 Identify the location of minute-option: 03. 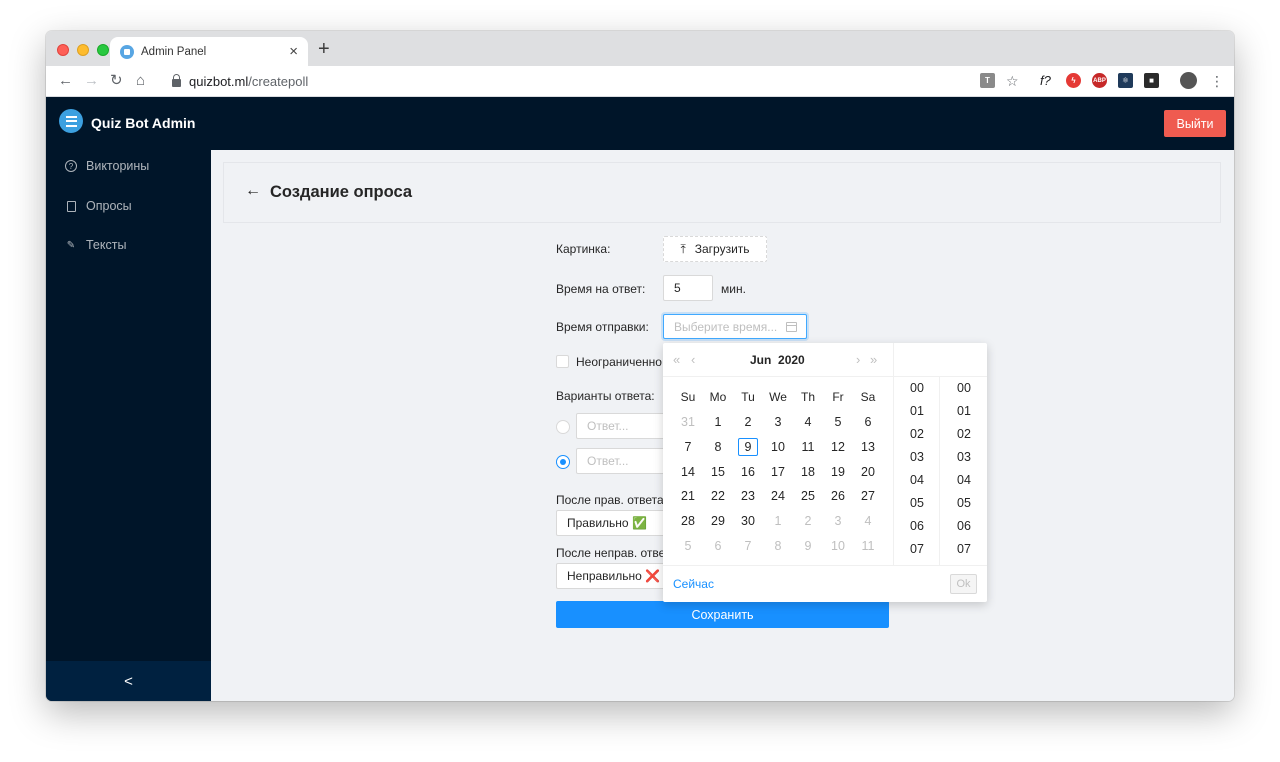
(964, 457).